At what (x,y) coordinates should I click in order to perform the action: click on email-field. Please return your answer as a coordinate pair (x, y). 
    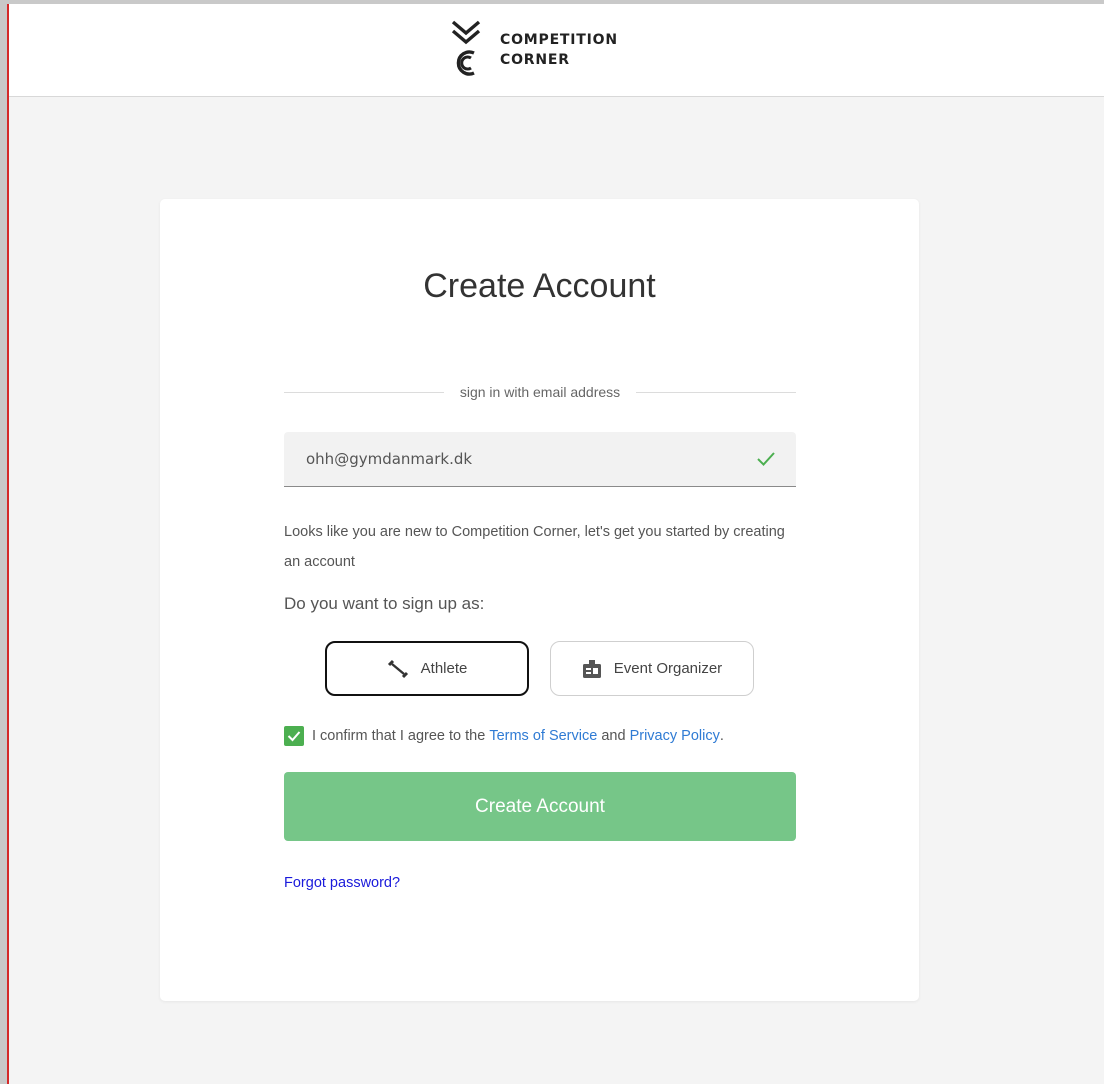
    Looking at the image, I should click on (540, 459).